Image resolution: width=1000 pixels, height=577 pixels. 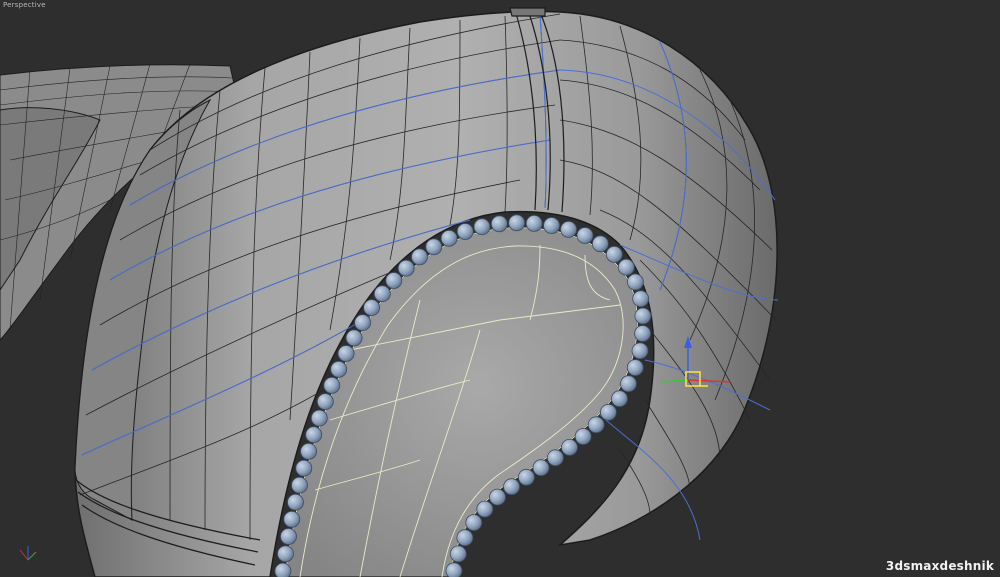 What do you see at coordinates (28, 553) in the screenshot?
I see `world-axis-tripod-icon` at bounding box center [28, 553].